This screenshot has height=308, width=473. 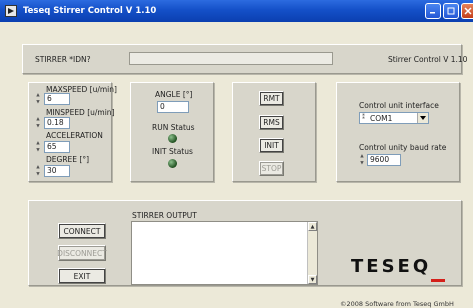 I want to click on stirrer-output-textarea: ▲ ▼, so click(x=224, y=253).